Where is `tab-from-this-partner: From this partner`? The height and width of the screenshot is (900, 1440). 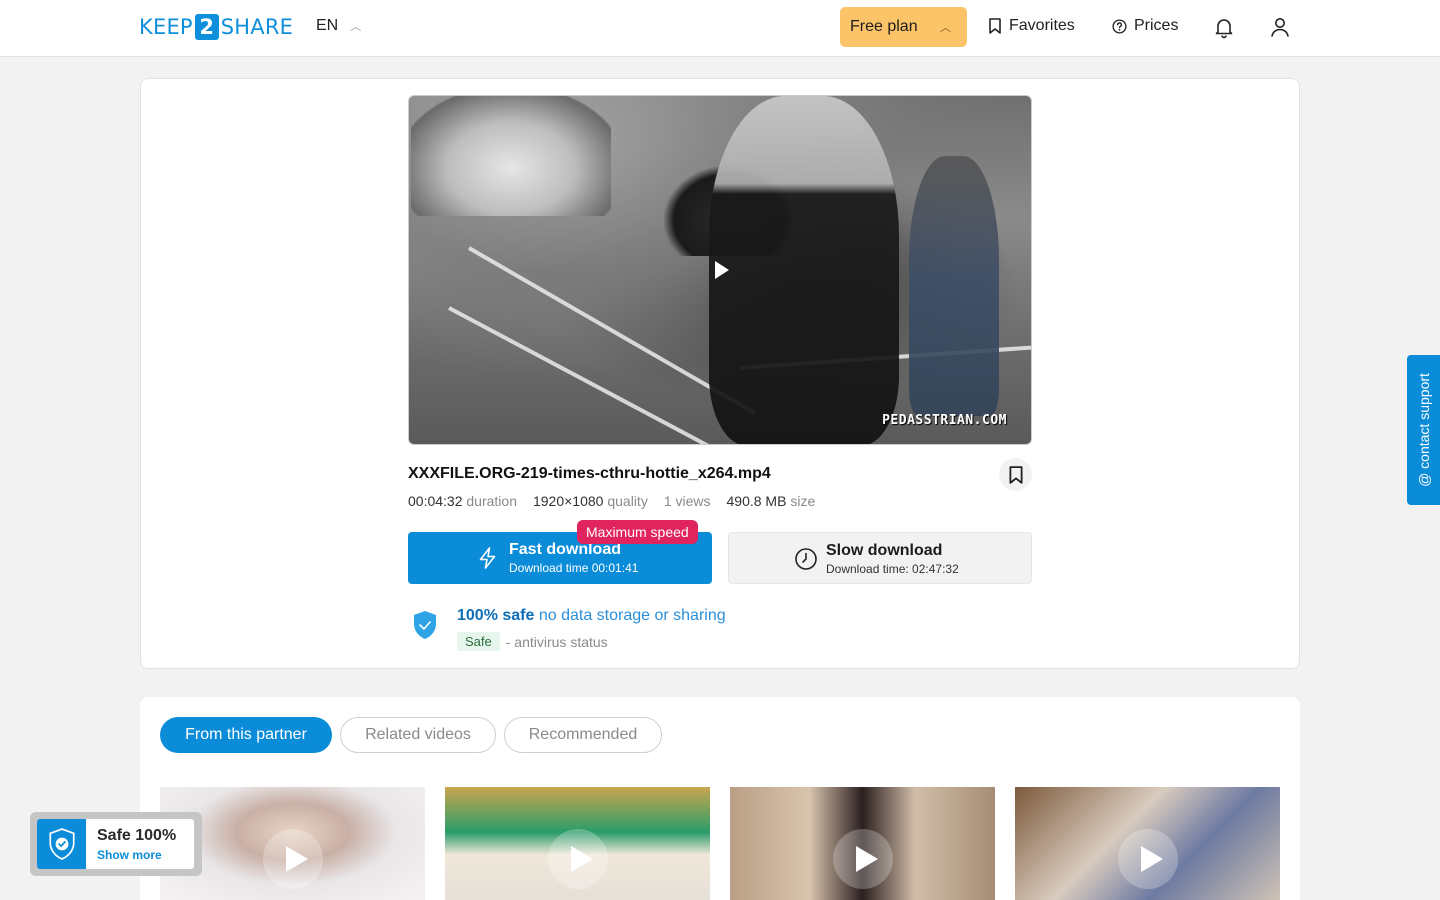
tab-from-this-partner: From this partner is located at coordinates (246, 735).